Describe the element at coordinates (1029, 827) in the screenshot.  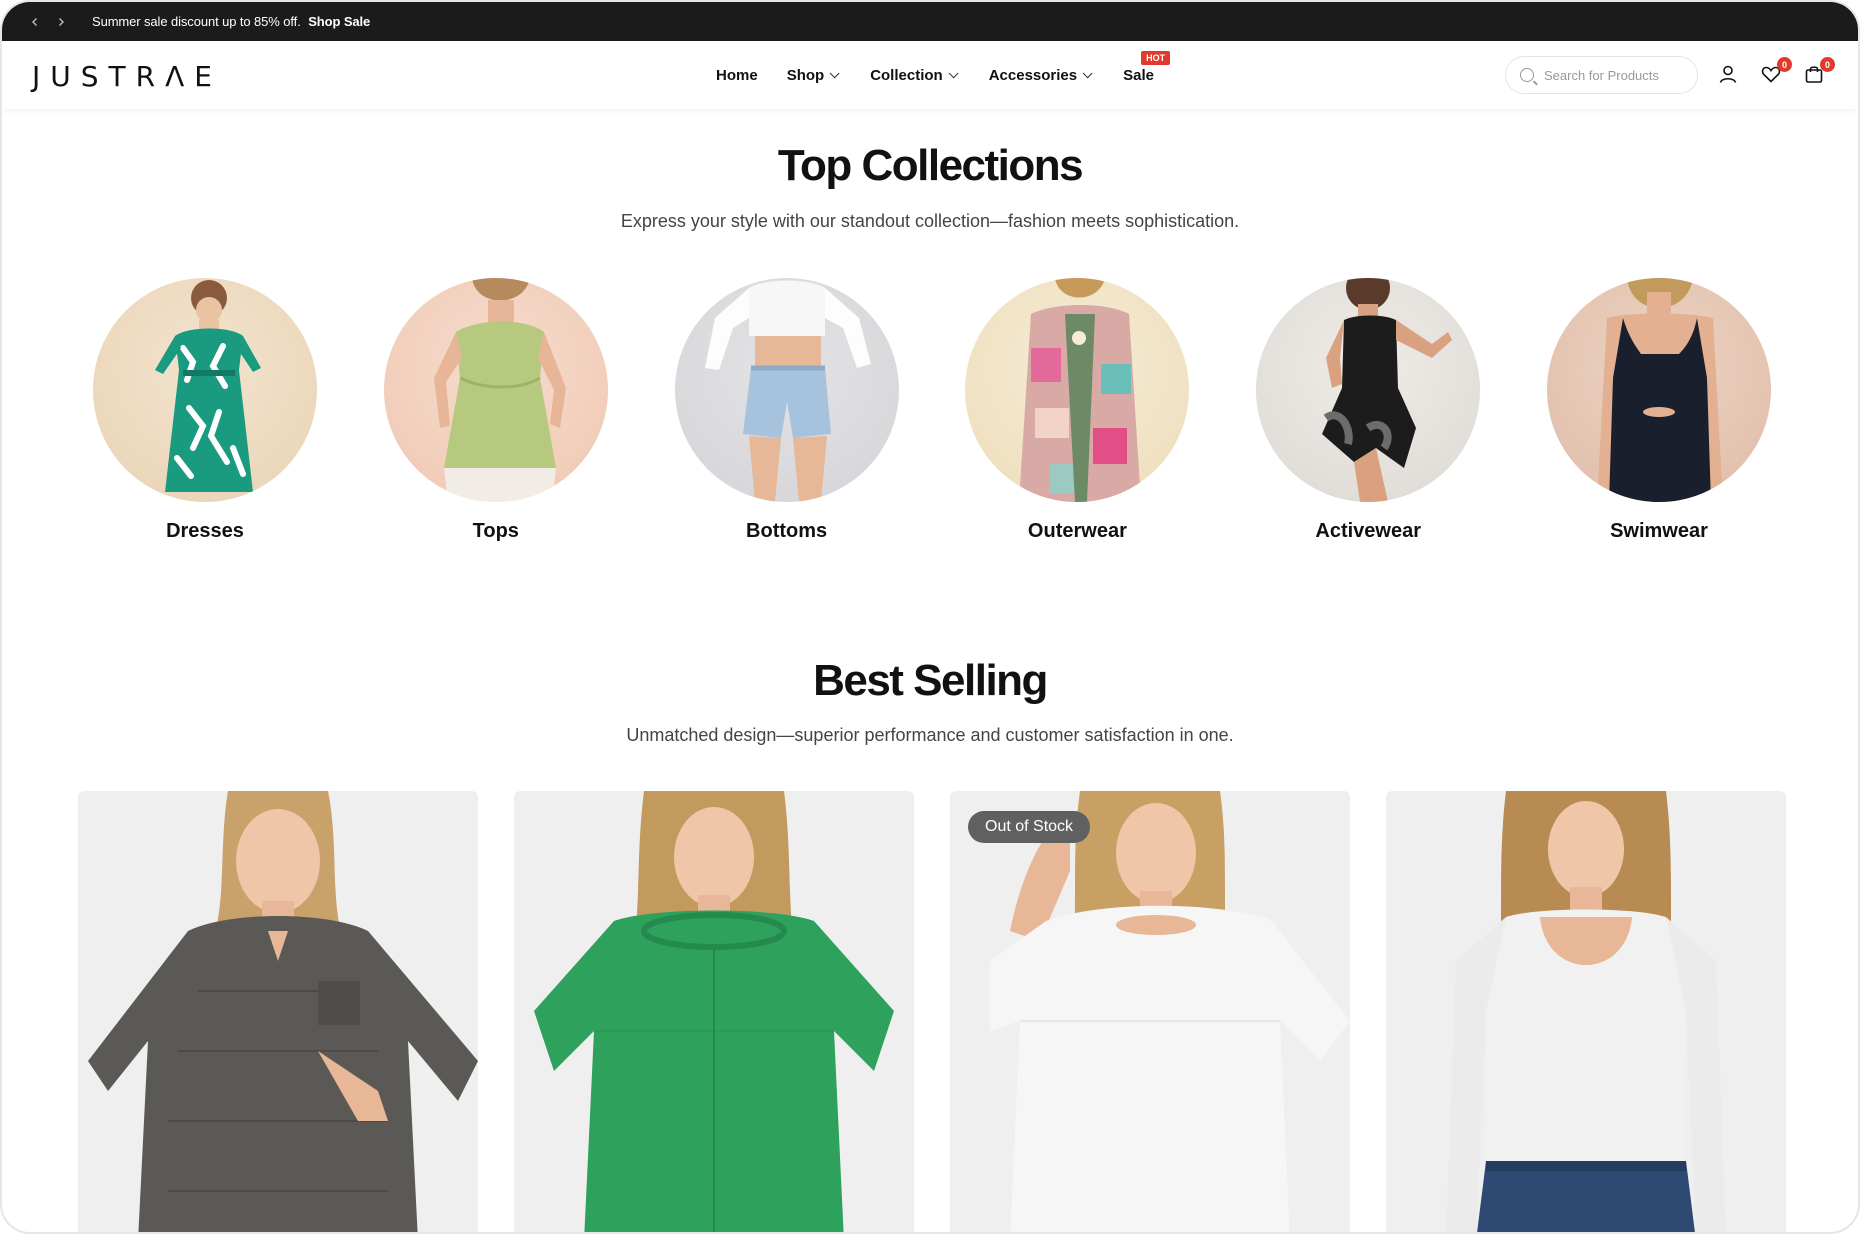
I see `out-of-stock-badge: Out of Stock` at that location.